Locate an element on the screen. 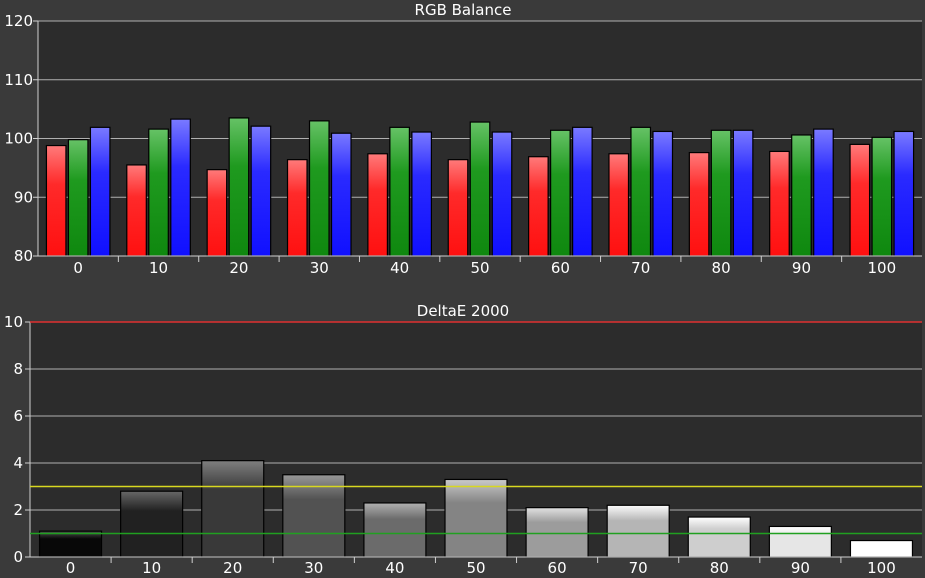 This screenshot has width=925, height=578. deltae-title: DeltaE 2000 is located at coordinates (463, 311).